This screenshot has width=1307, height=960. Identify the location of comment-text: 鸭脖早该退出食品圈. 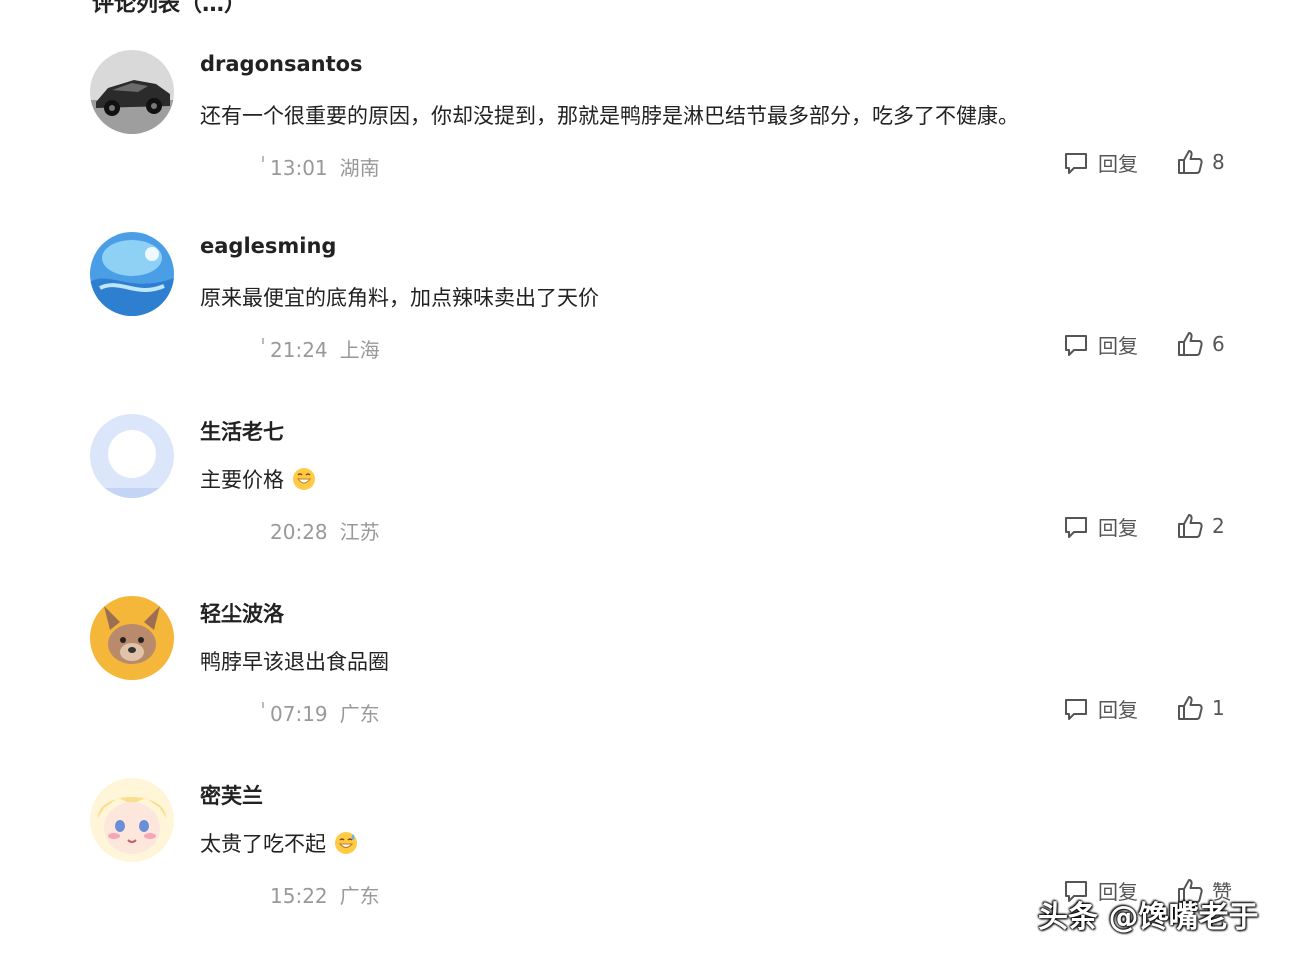
(294, 661).